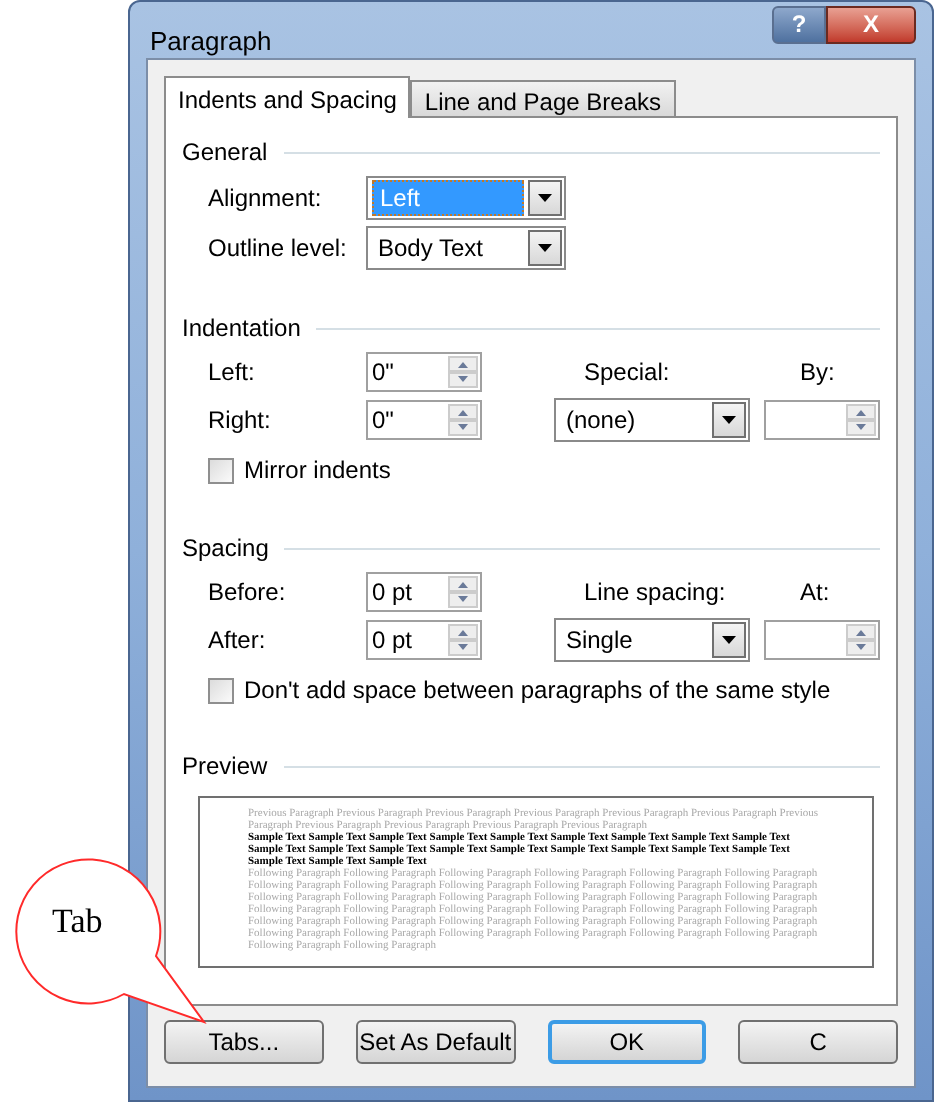 Image resolution: width=938 pixels, height=1102 pixels. Describe the element at coordinates (278, 249) in the screenshot. I see `field-label: Outline level:` at that location.